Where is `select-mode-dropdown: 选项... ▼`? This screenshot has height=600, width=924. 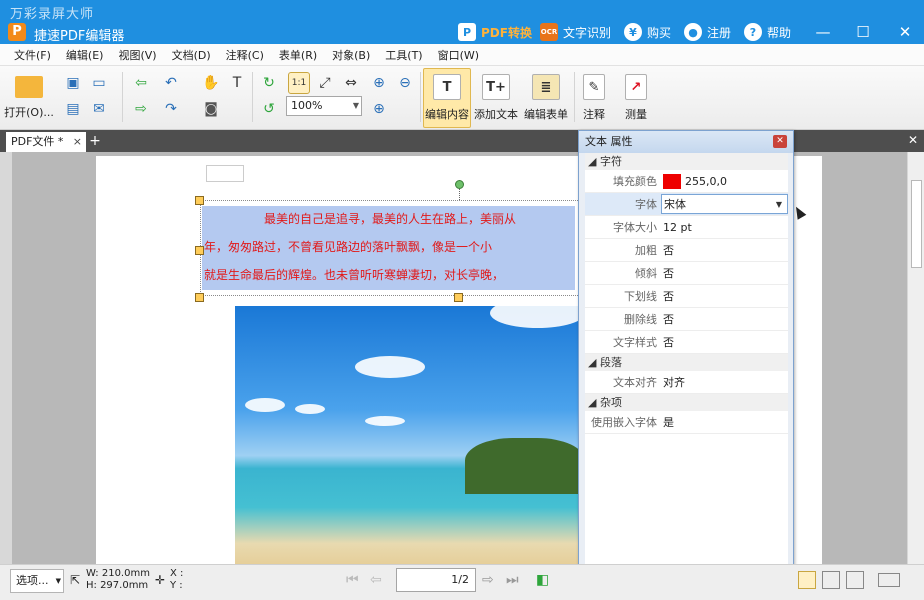 select-mode-dropdown: 选项... ▼ is located at coordinates (37, 581).